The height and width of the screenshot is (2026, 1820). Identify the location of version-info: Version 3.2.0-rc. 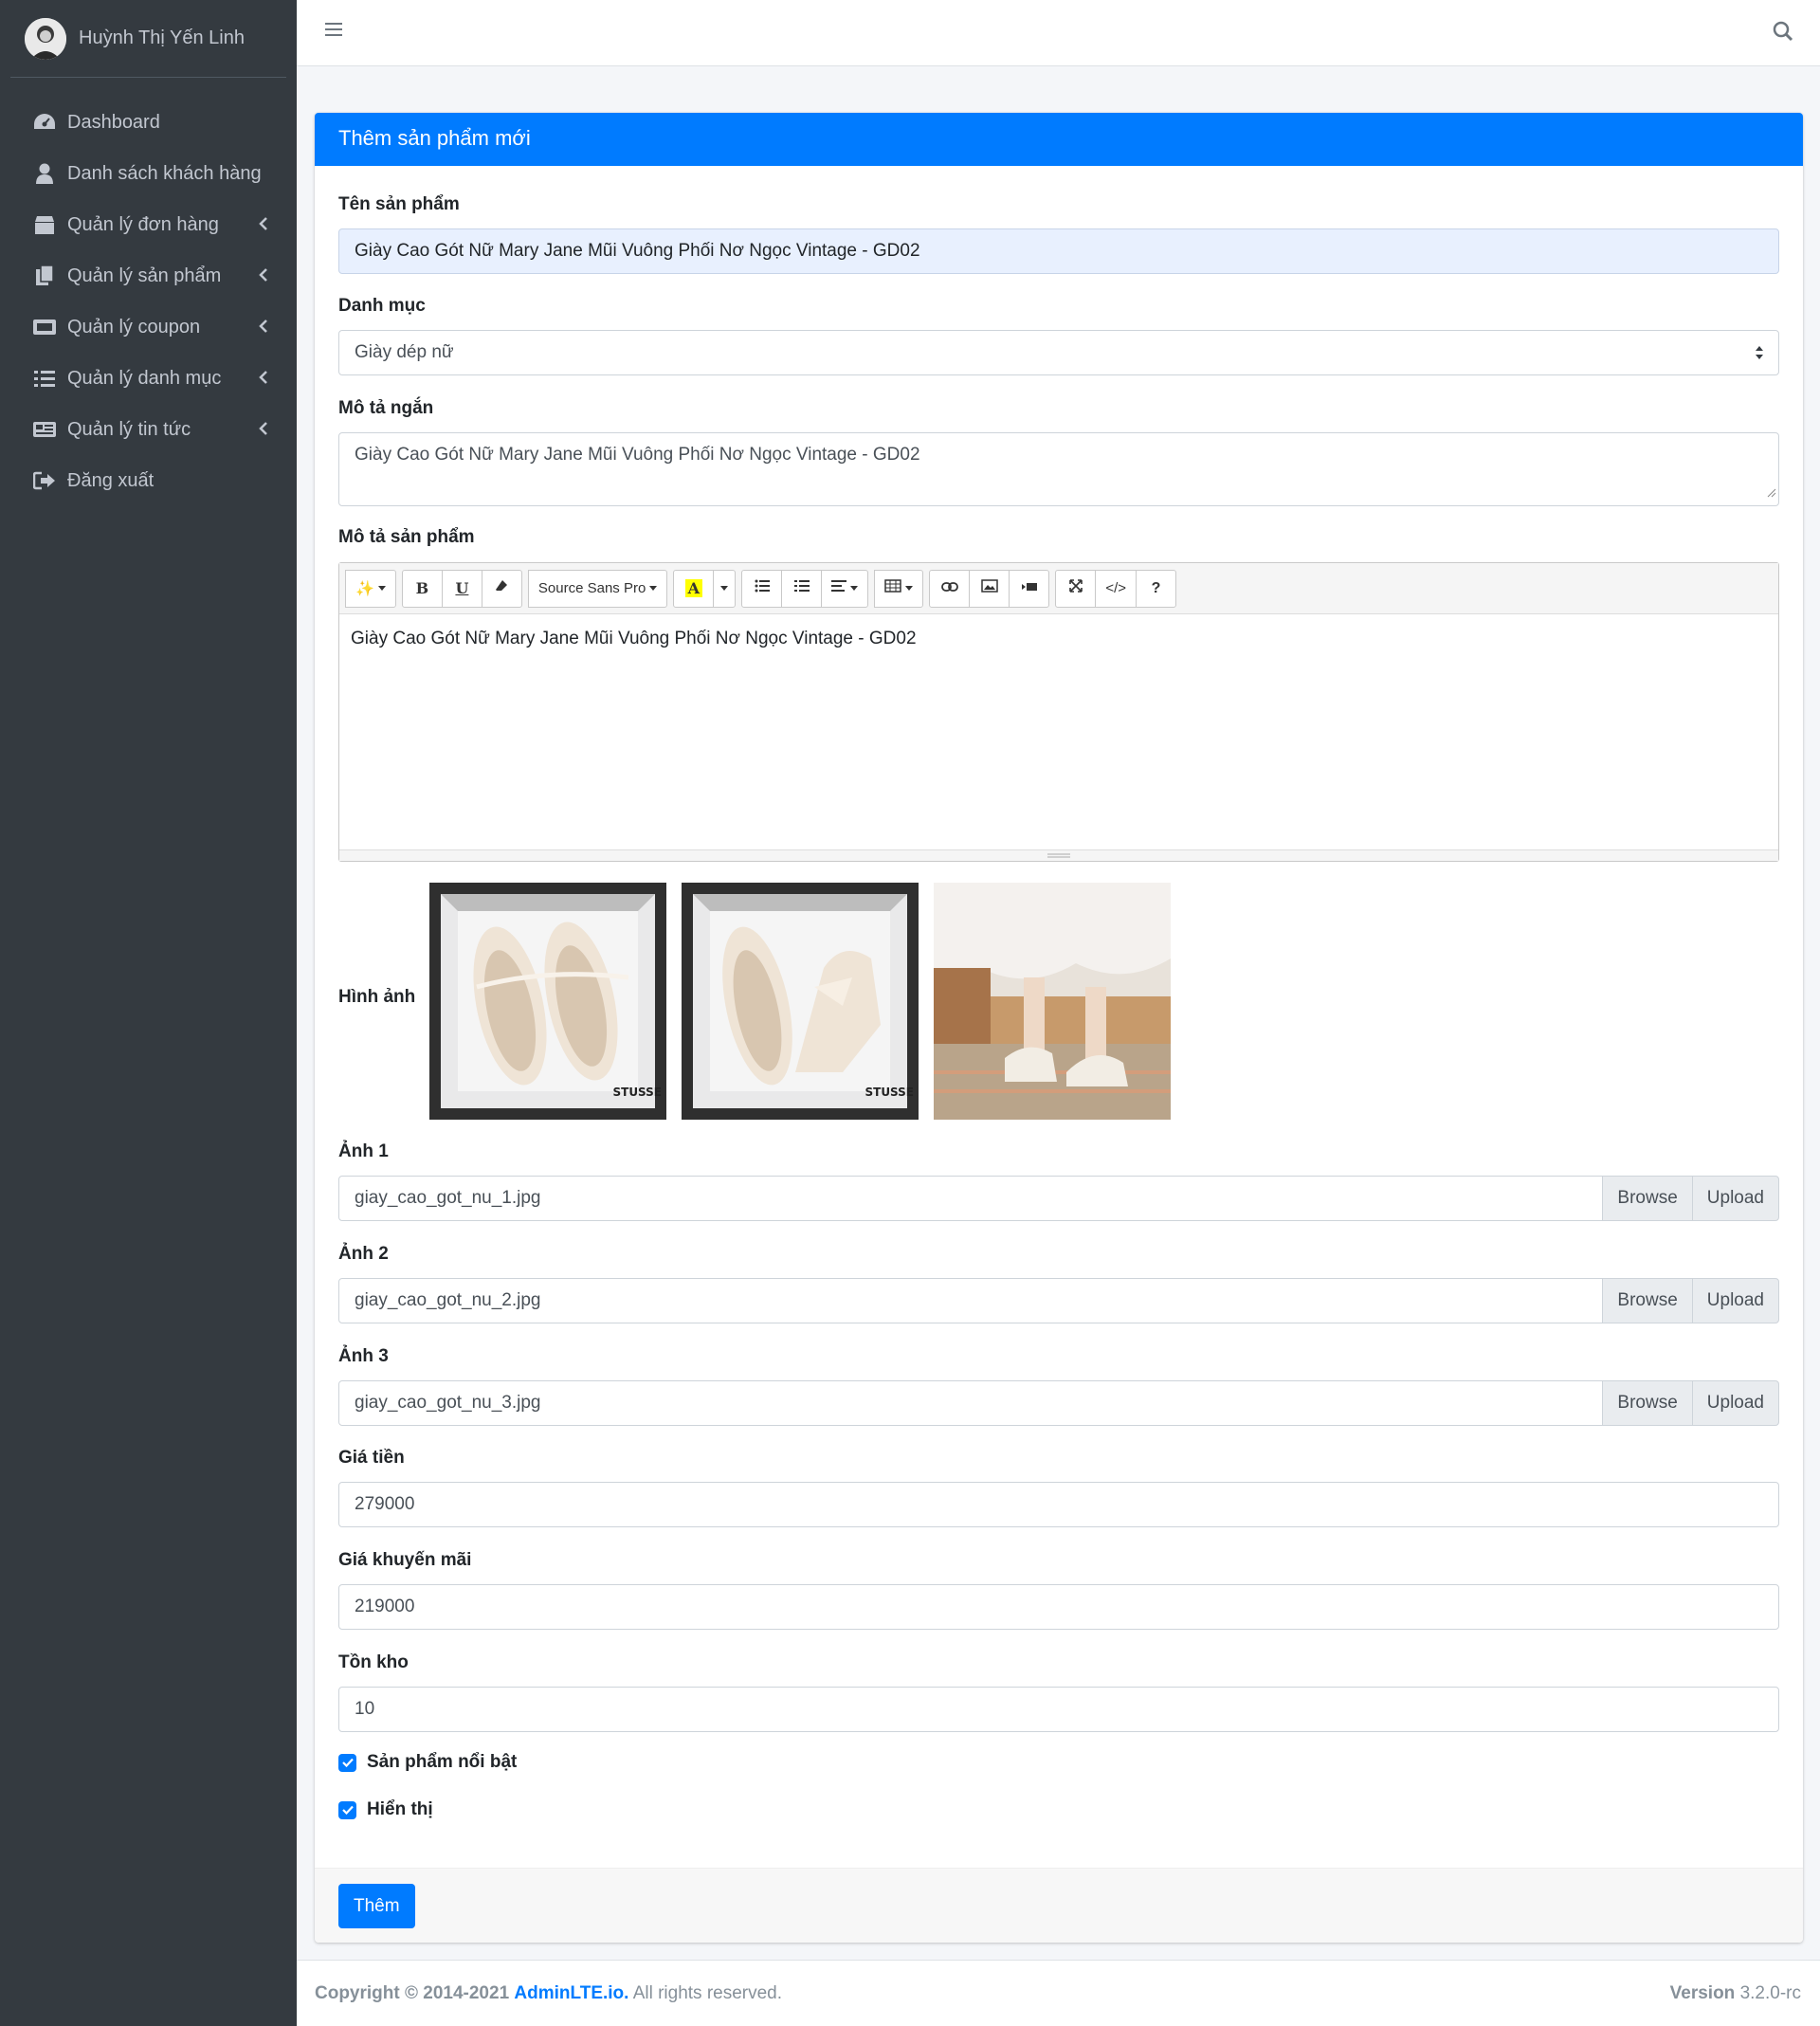
(1735, 1993).